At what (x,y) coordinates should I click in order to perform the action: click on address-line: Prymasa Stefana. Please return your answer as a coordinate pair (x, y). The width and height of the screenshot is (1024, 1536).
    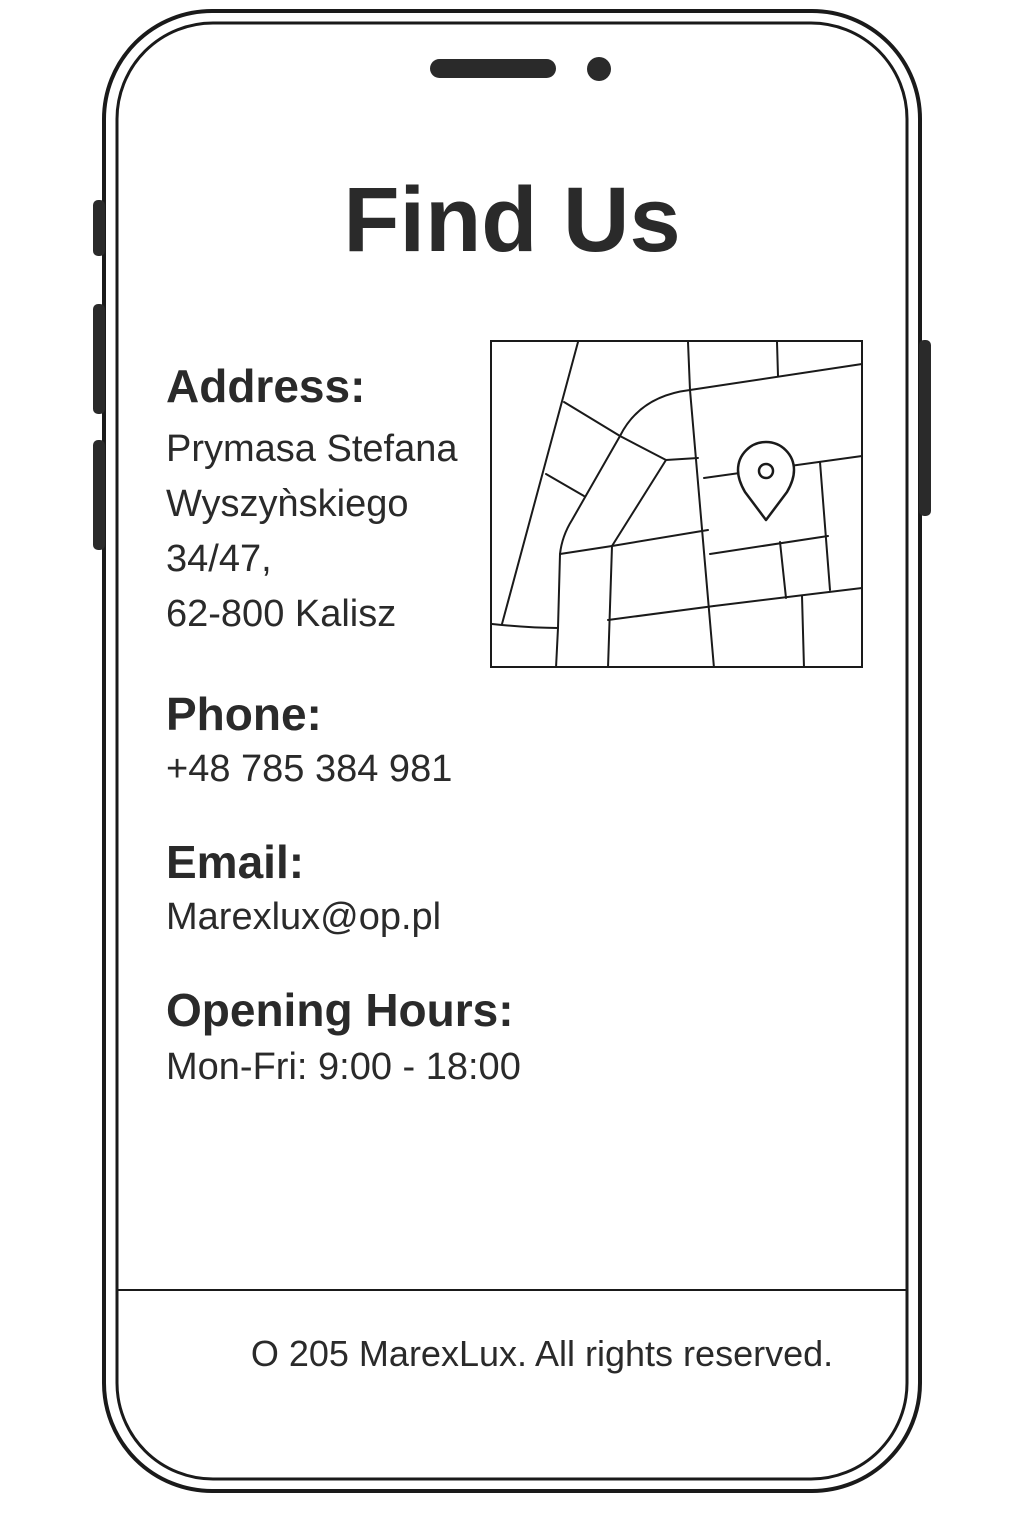
    Looking at the image, I should click on (312, 449).